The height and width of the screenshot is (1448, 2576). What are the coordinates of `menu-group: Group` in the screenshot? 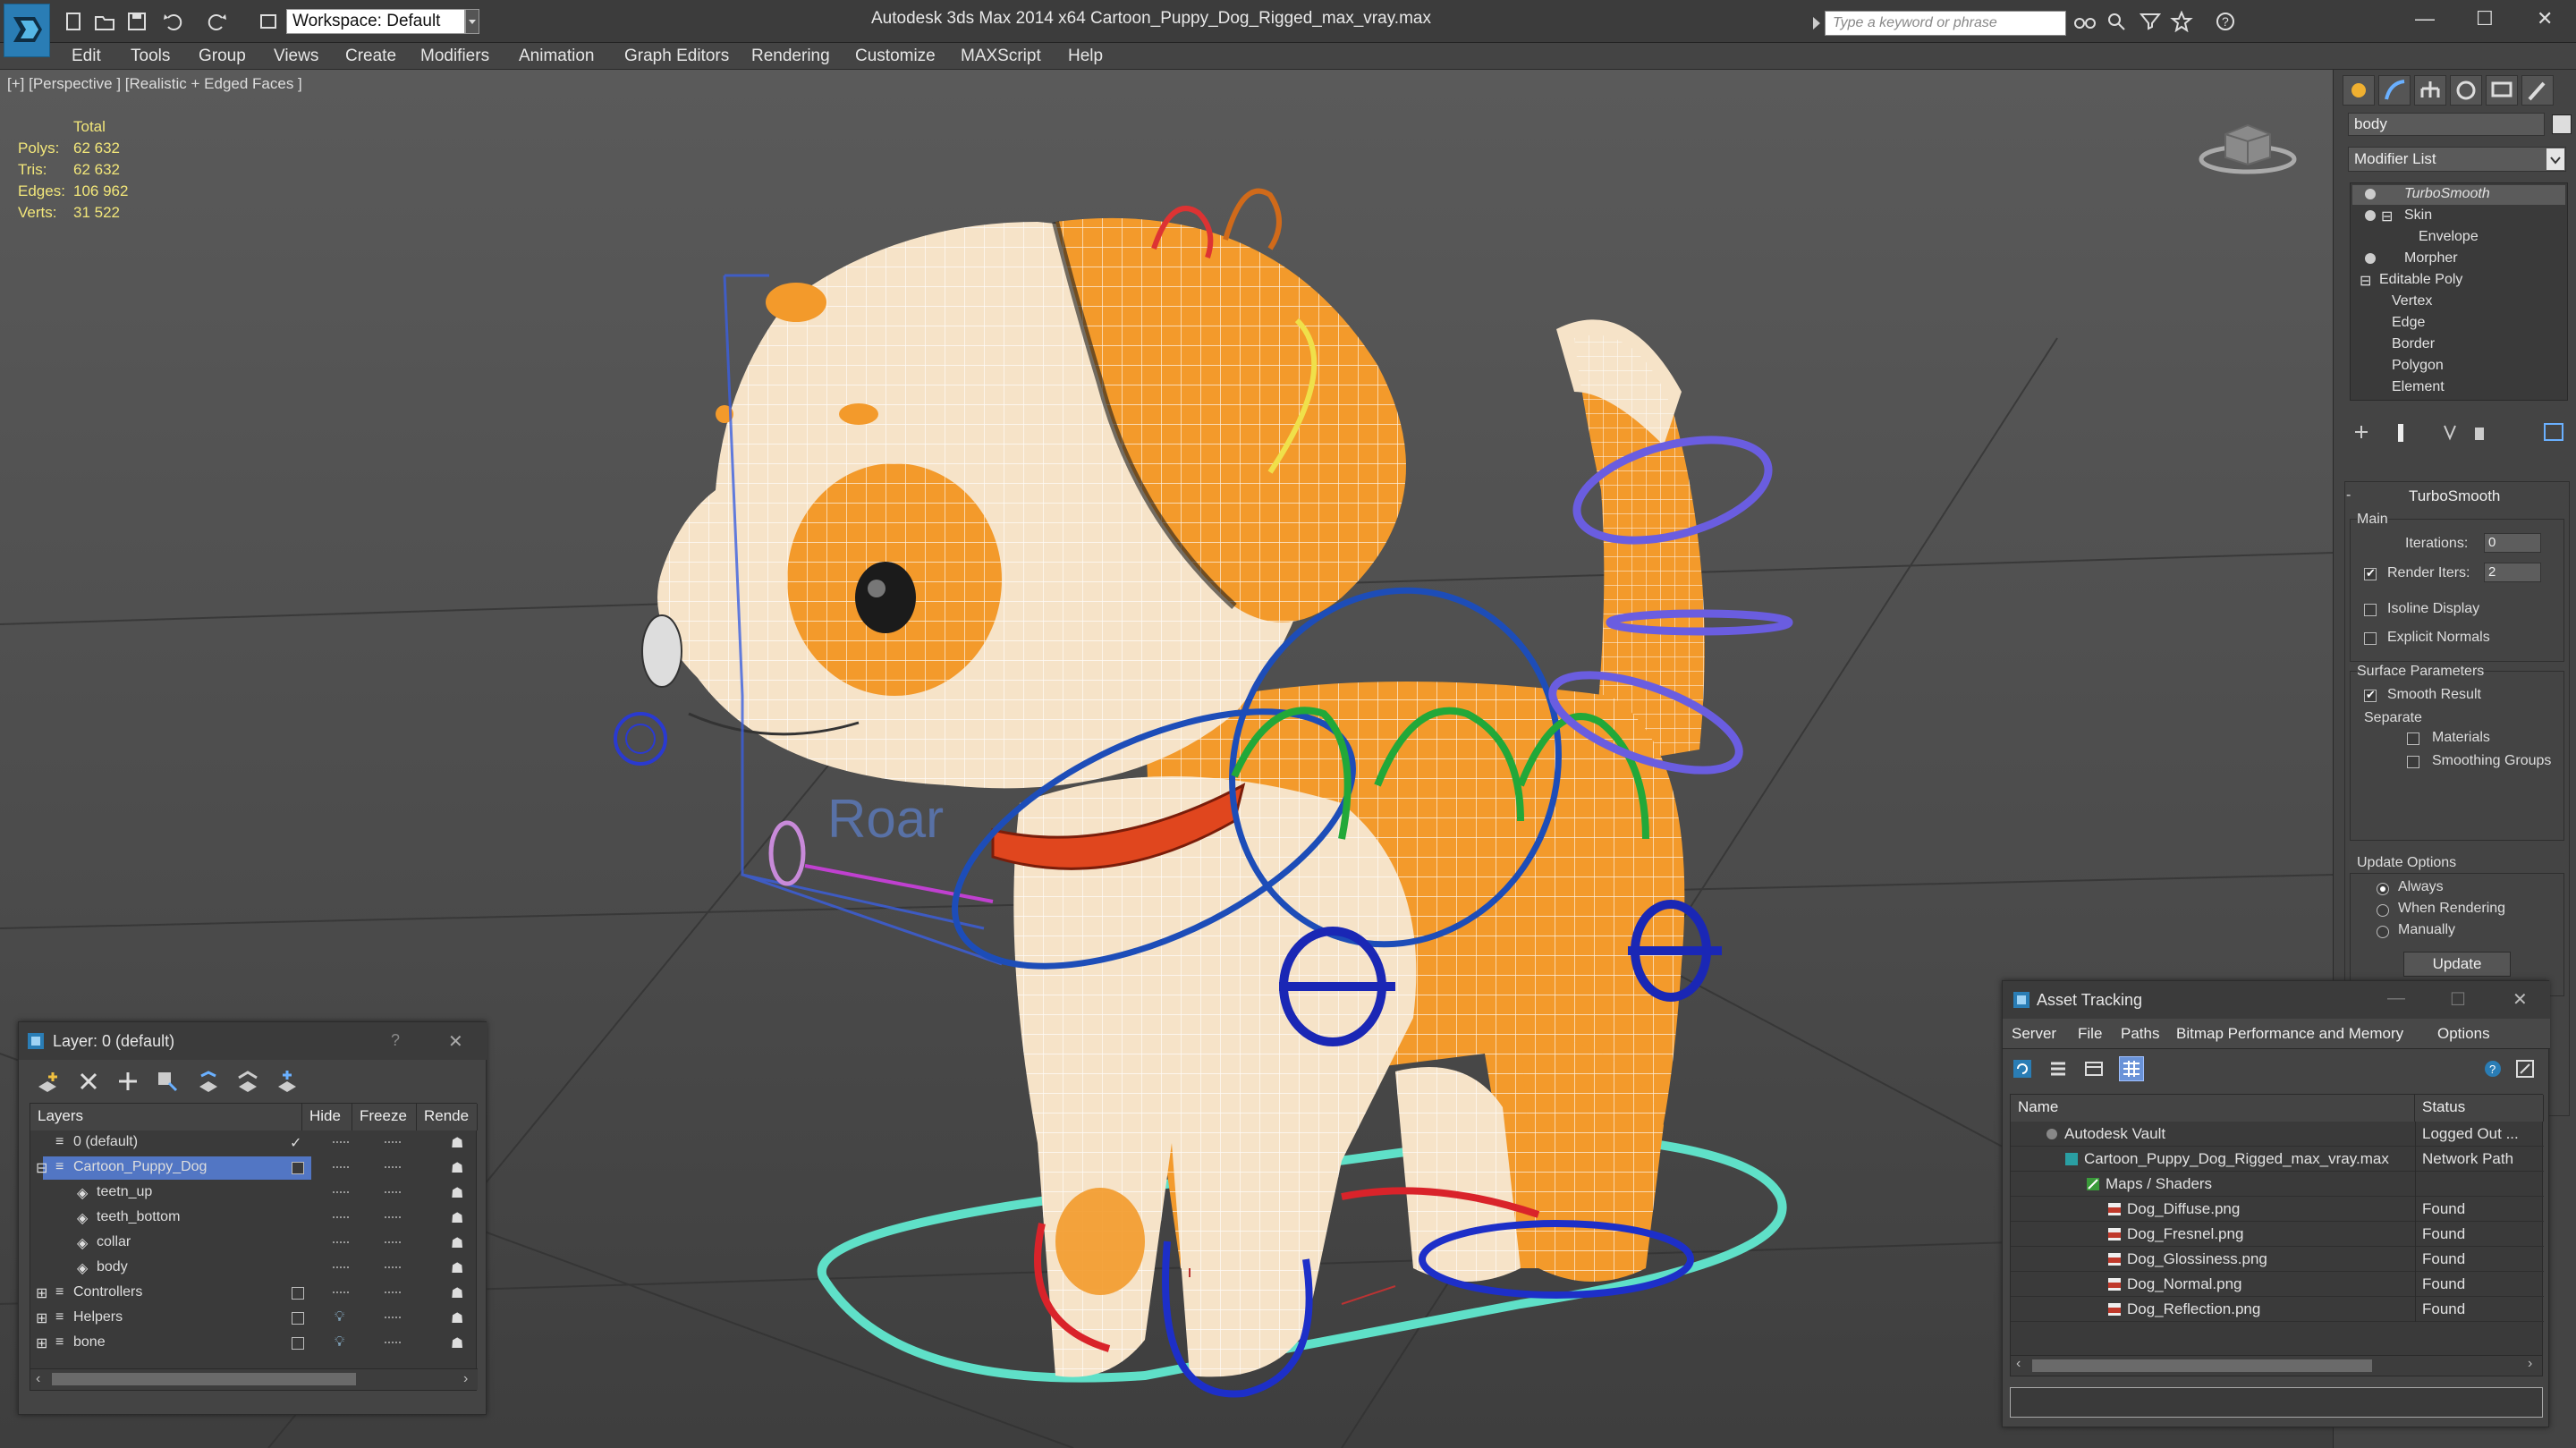 It's located at (222, 57).